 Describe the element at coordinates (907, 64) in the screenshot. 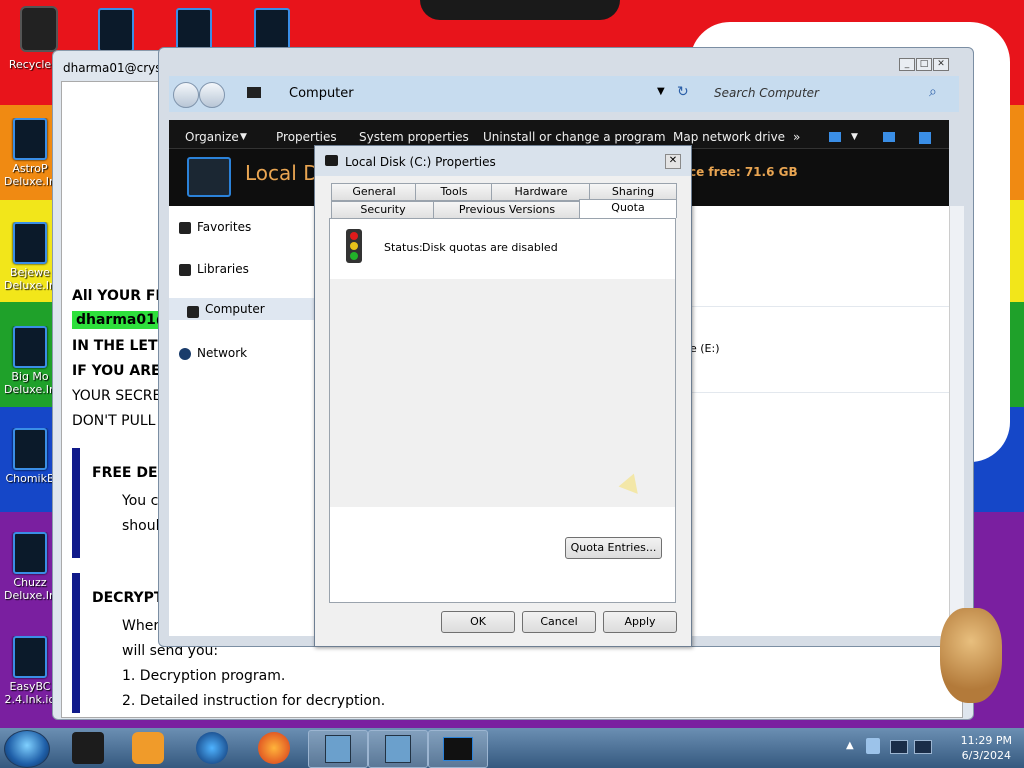

I see `minimize-button: _` at that location.